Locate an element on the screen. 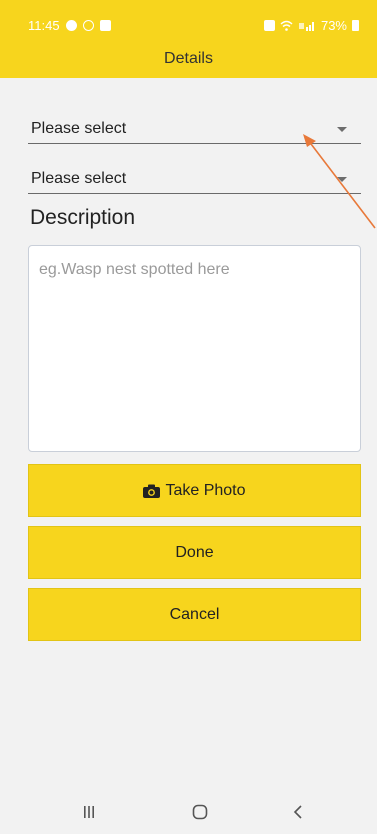  notification-check-icon is located at coordinates (105, 25).